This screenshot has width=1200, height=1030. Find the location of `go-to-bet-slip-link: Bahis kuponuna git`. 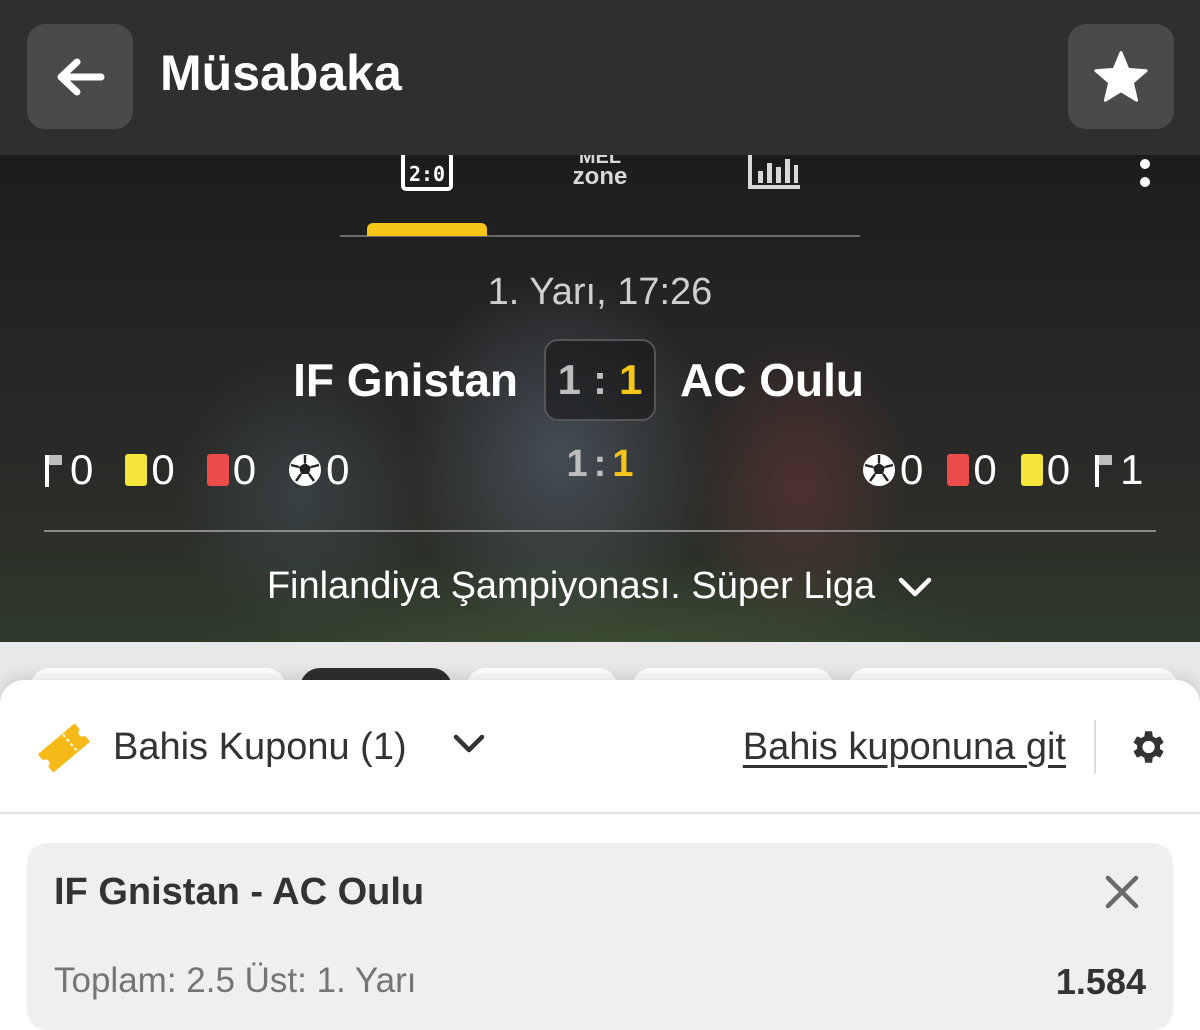

go-to-bet-slip-link: Bahis kuponuna git is located at coordinates (904, 747).